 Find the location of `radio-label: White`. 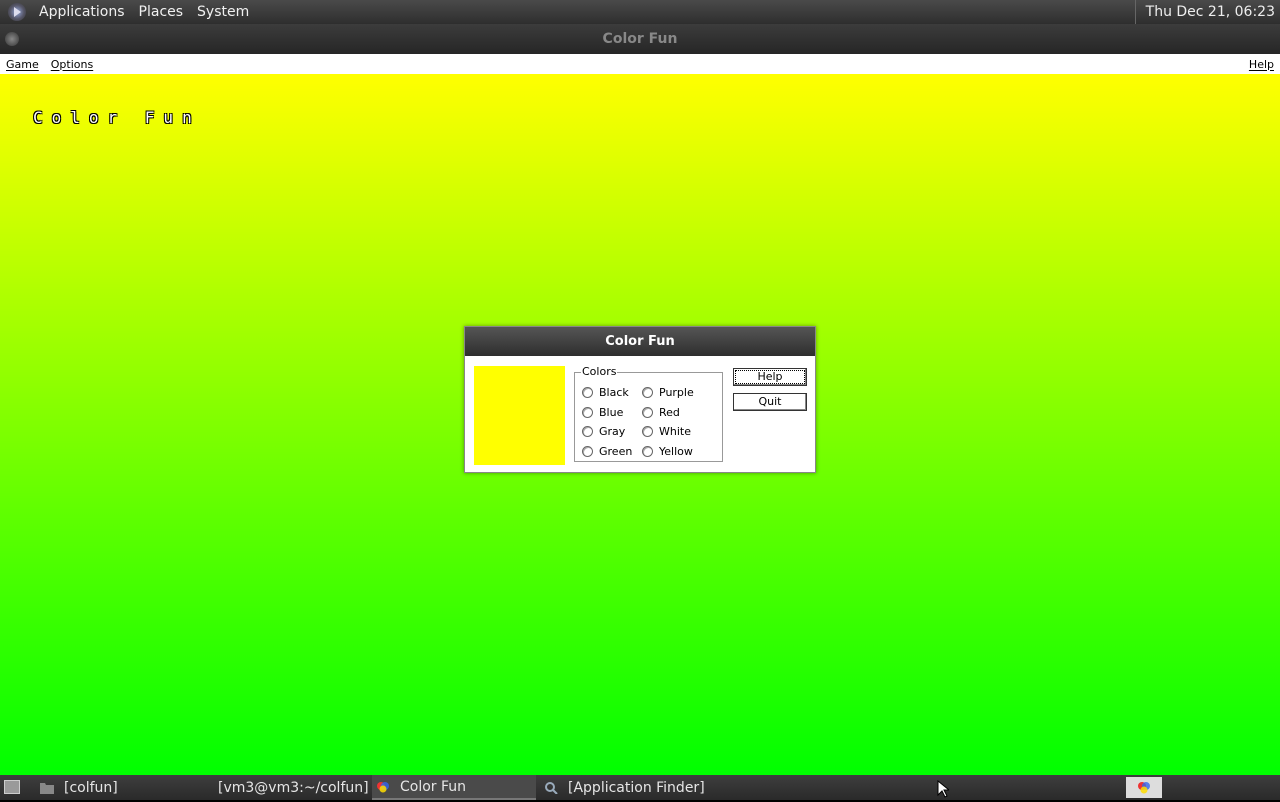

radio-label: White is located at coordinates (675, 431).